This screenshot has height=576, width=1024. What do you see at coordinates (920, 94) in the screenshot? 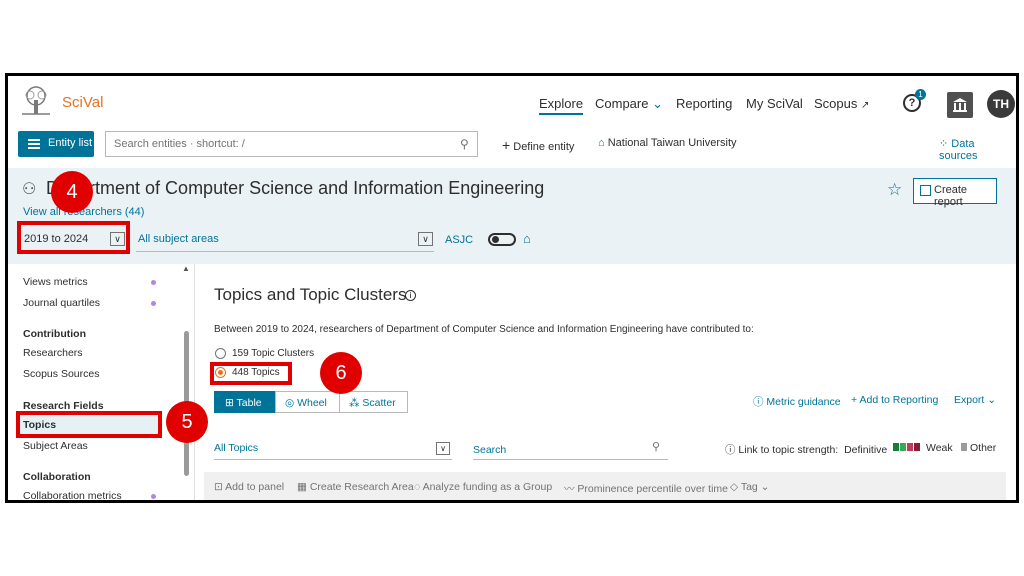
I see `notification-badge: 1` at bounding box center [920, 94].